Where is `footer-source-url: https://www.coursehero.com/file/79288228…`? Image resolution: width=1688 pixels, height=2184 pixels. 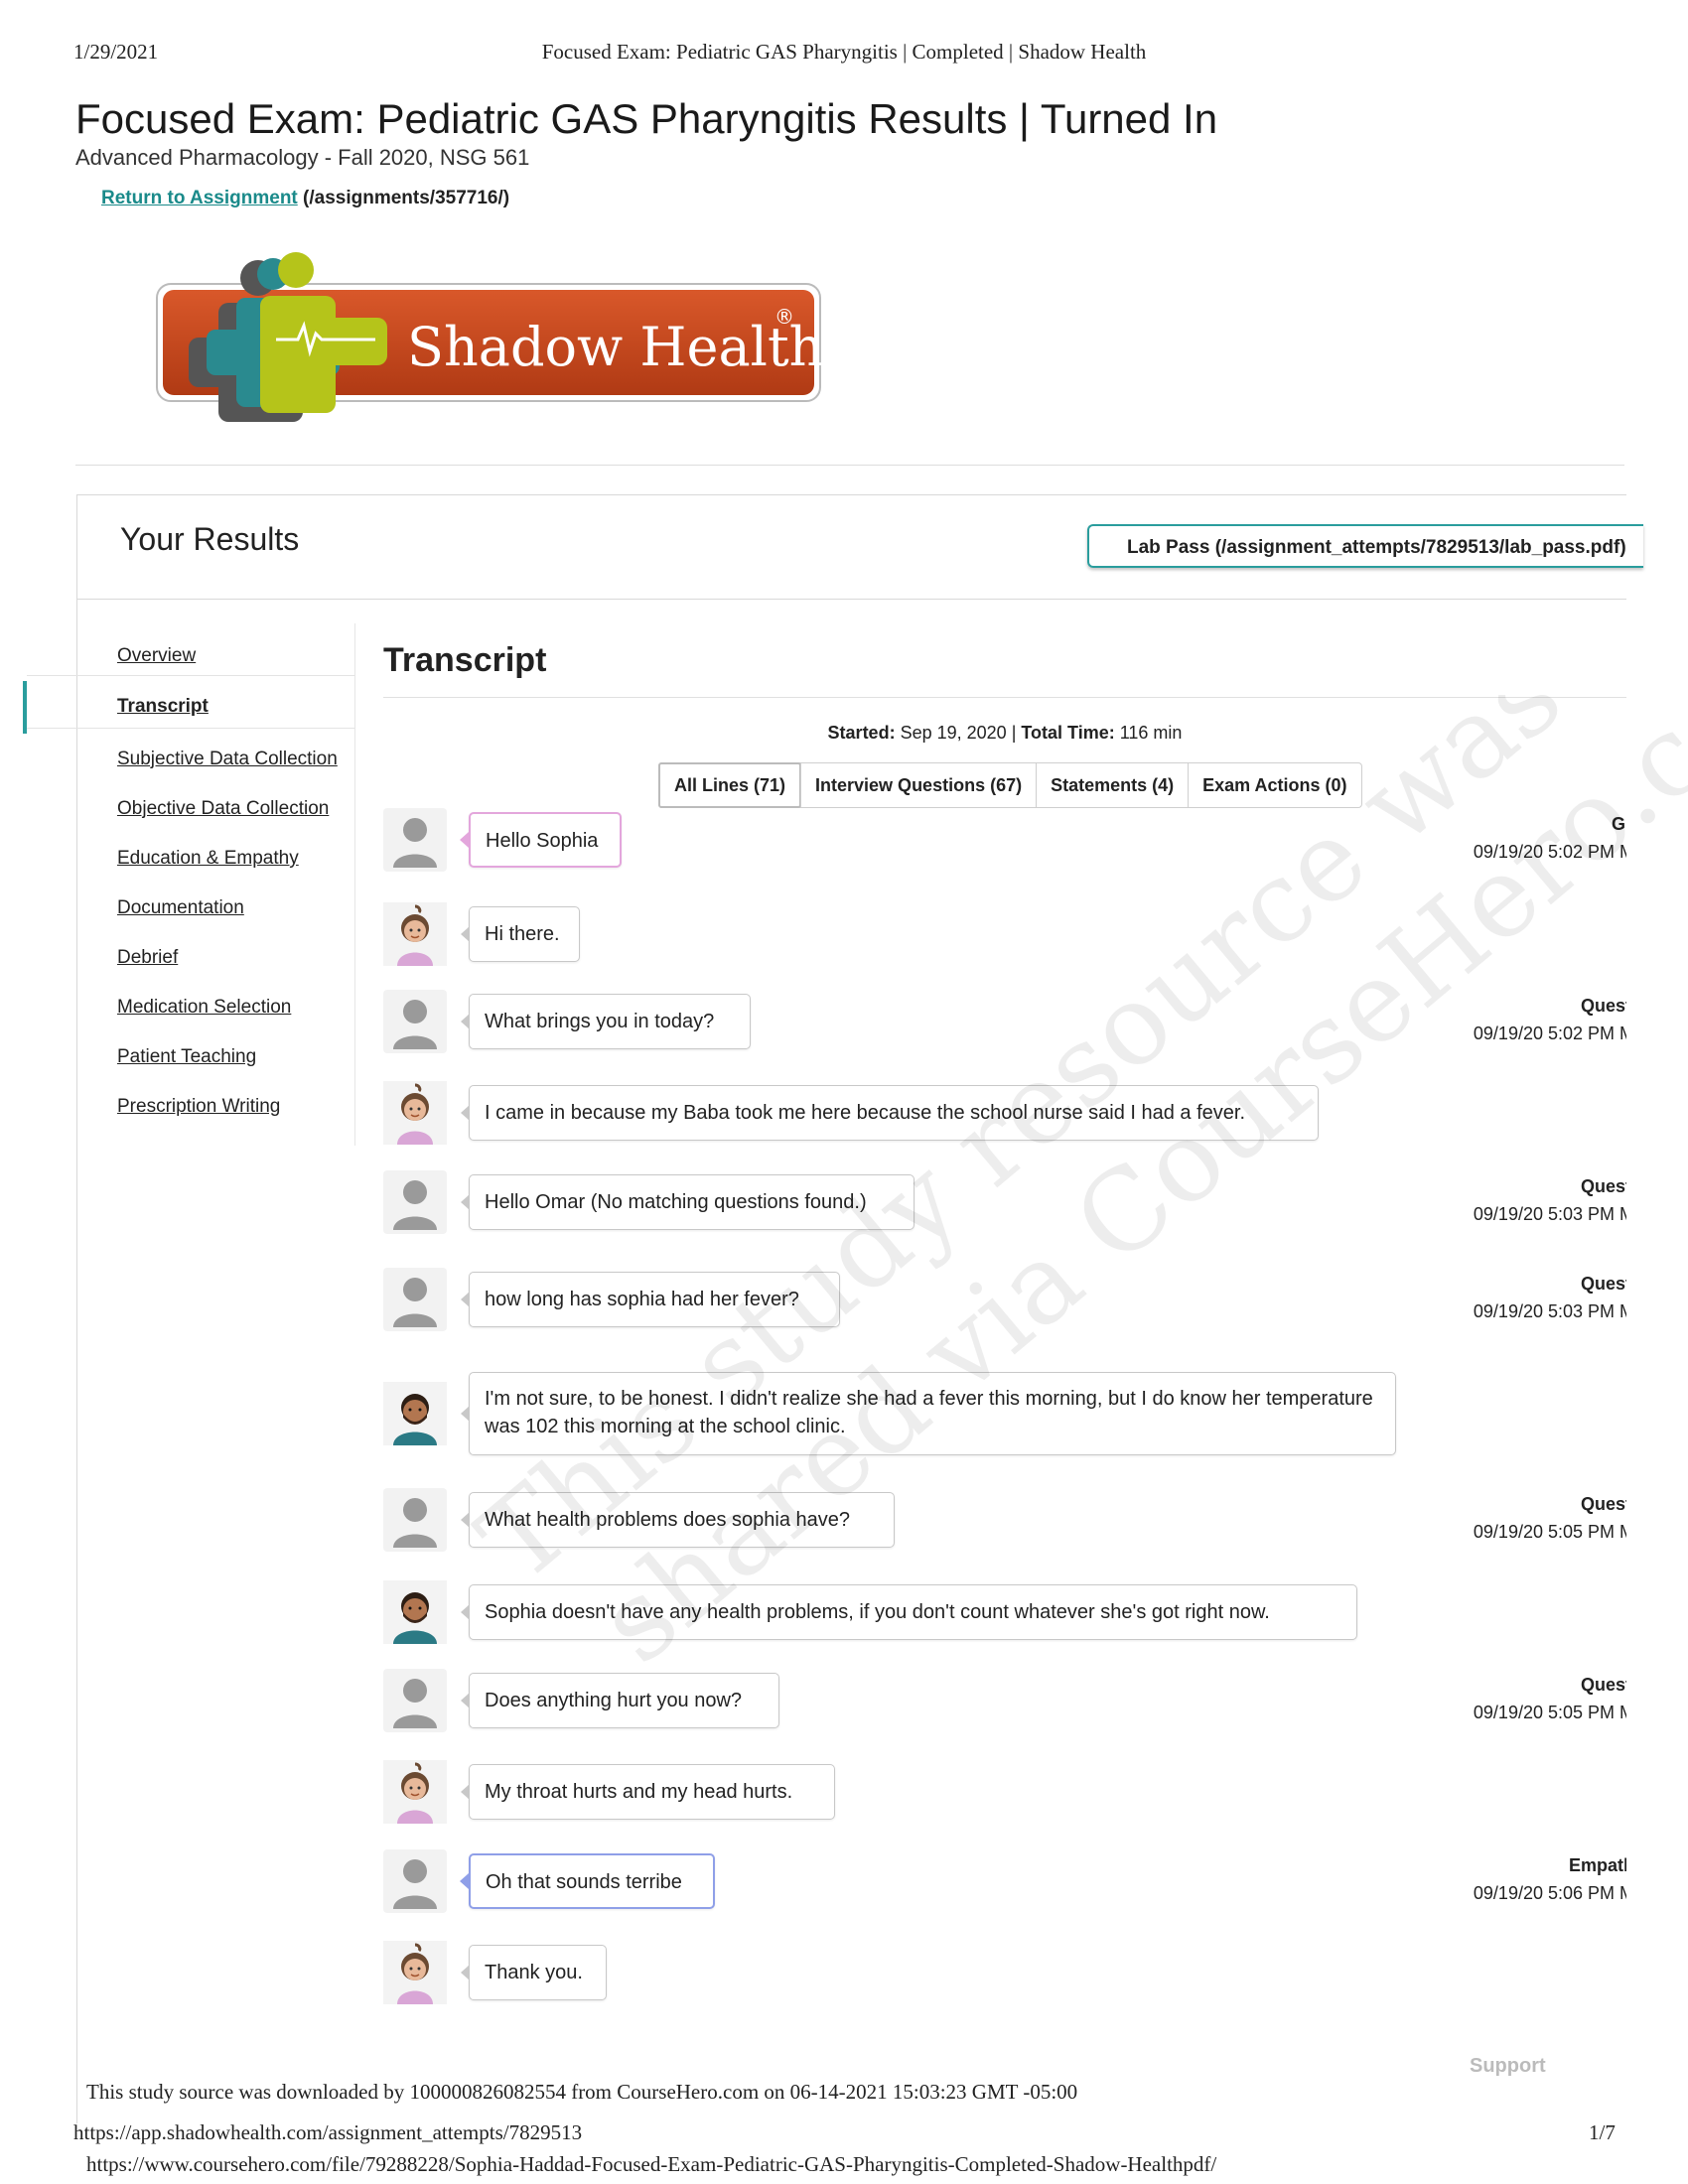 footer-source-url: https://www.coursehero.com/file/79288228… is located at coordinates (651, 2164).